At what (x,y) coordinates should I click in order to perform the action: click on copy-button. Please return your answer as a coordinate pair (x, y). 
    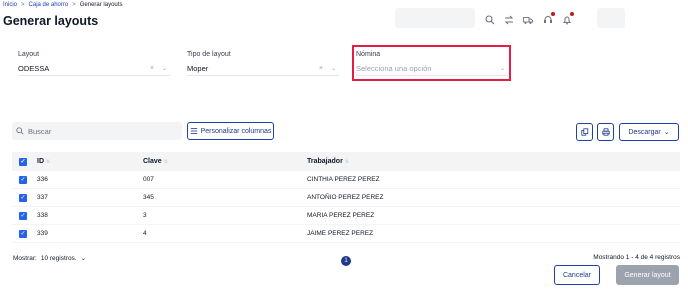
    Looking at the image, I should click on (584, 132).